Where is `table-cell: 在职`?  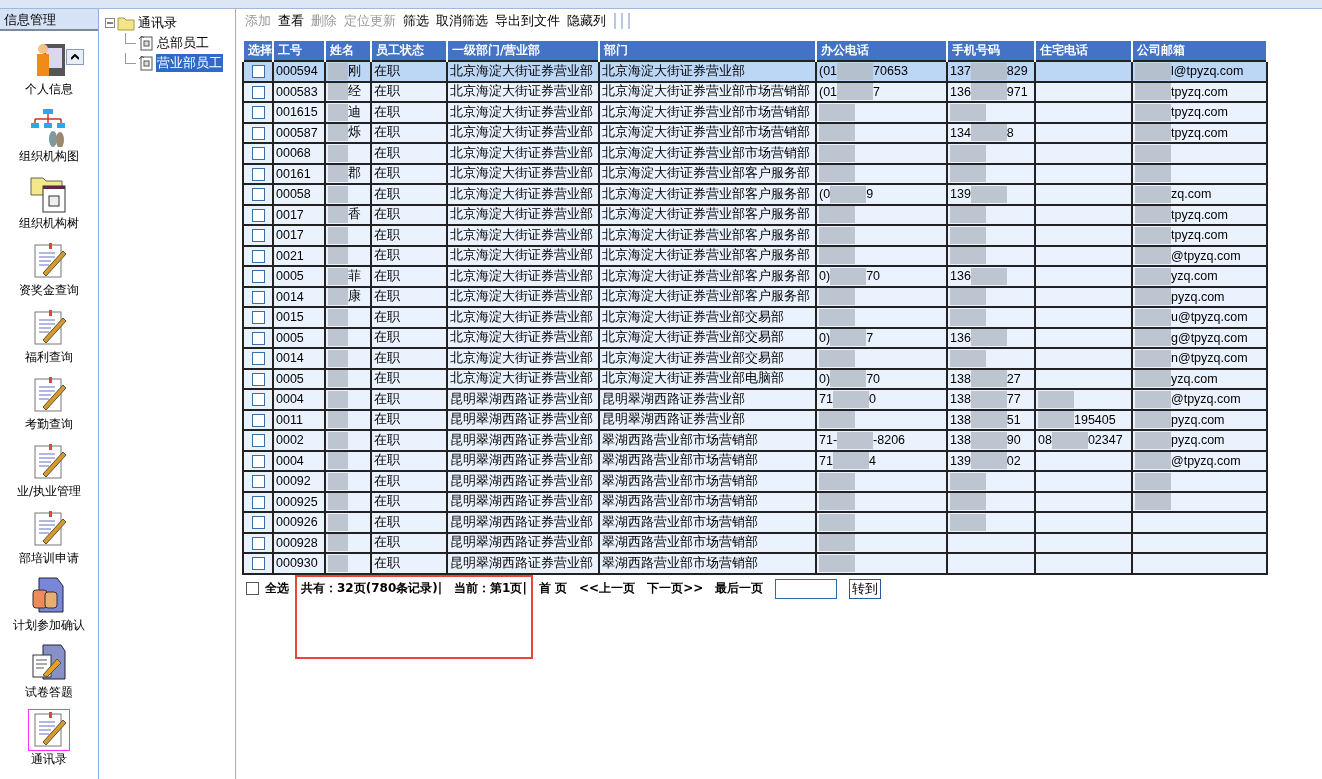 table-cell: 在职 is located at coordinates (409, 71).